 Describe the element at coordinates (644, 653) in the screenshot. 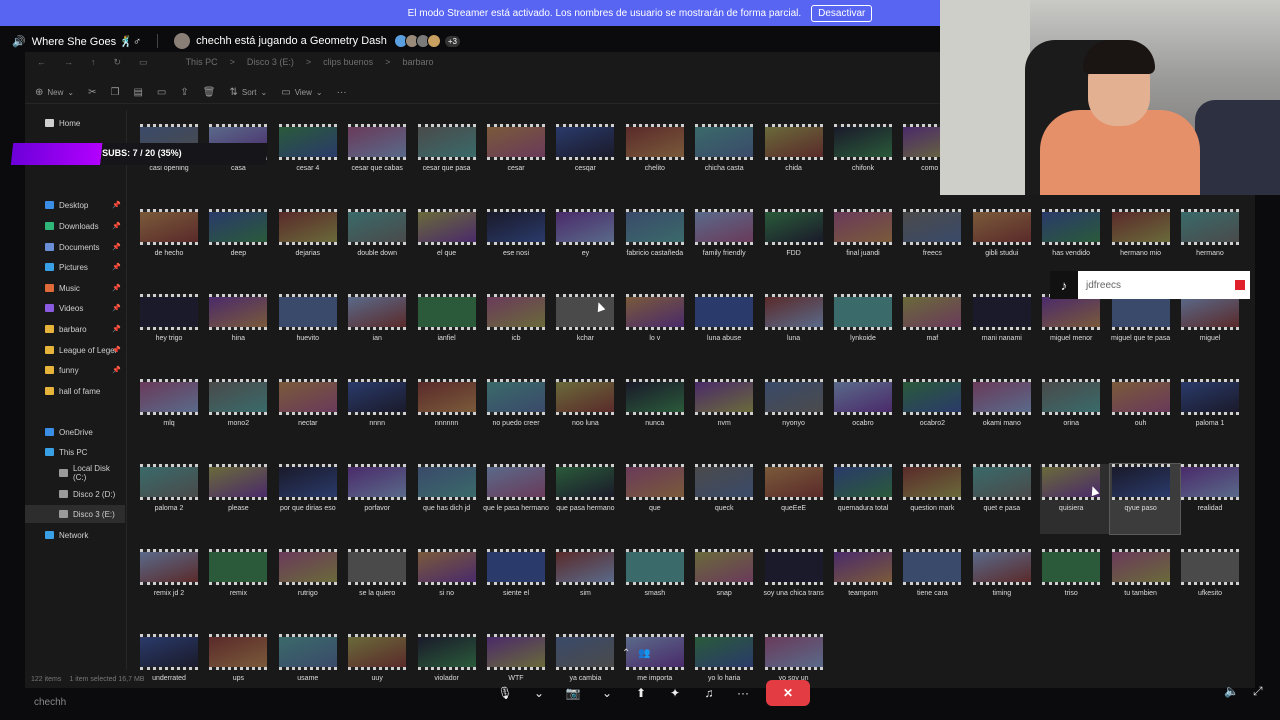

I see `people-icon: 👥` at that location.